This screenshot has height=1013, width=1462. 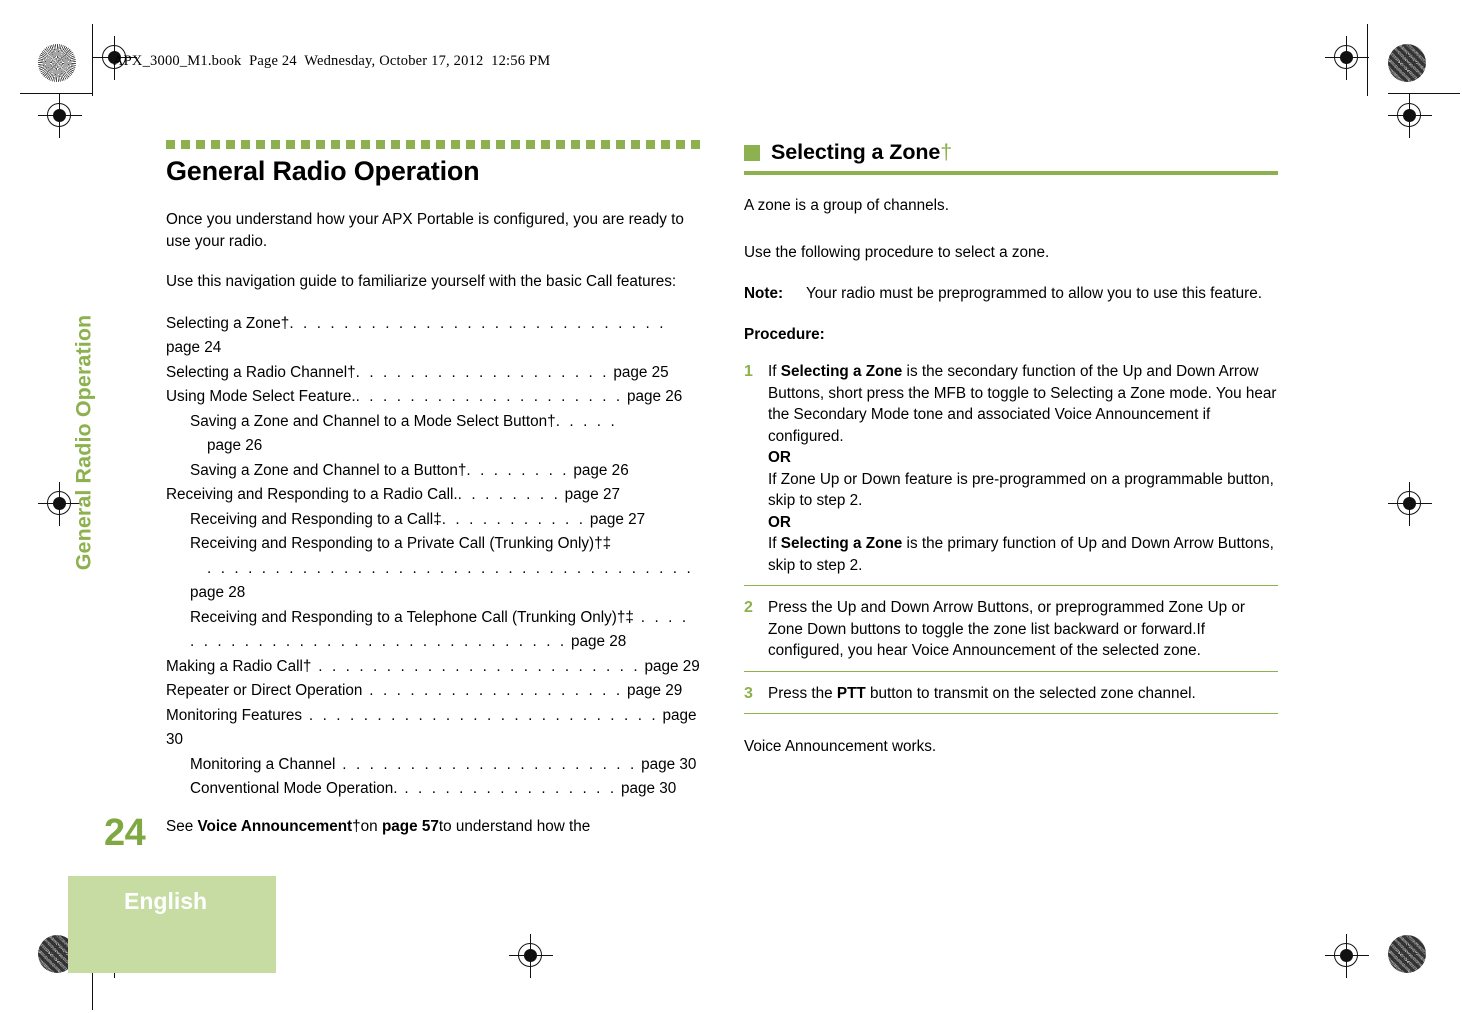 What do you see at coordinates (507, 788) in the screenshot?
I see `toc-entry-leader: . . . . . . . . . . . . . . . .` at bounding box center [507, 788].